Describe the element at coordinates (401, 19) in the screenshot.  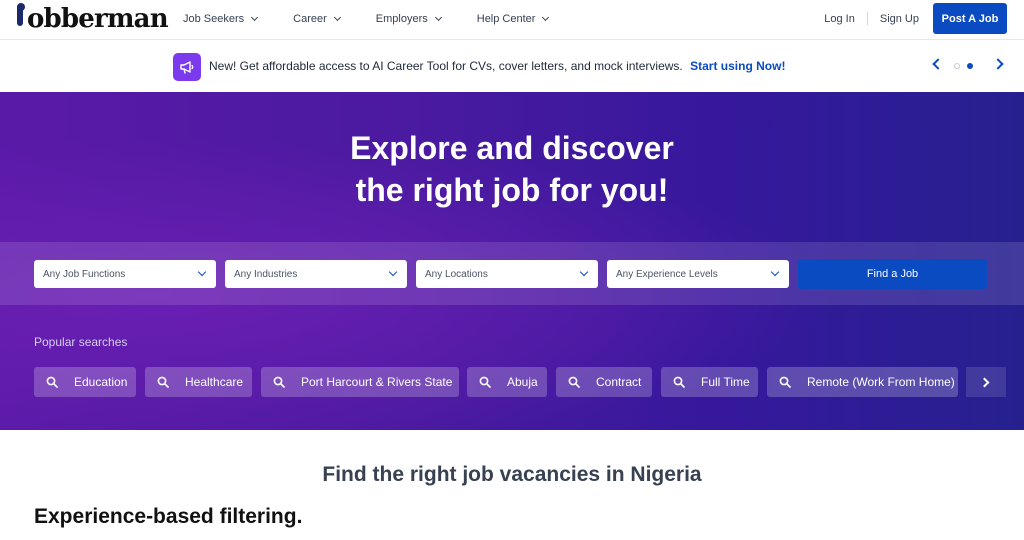
I see `nav-label: Employers` at that location.